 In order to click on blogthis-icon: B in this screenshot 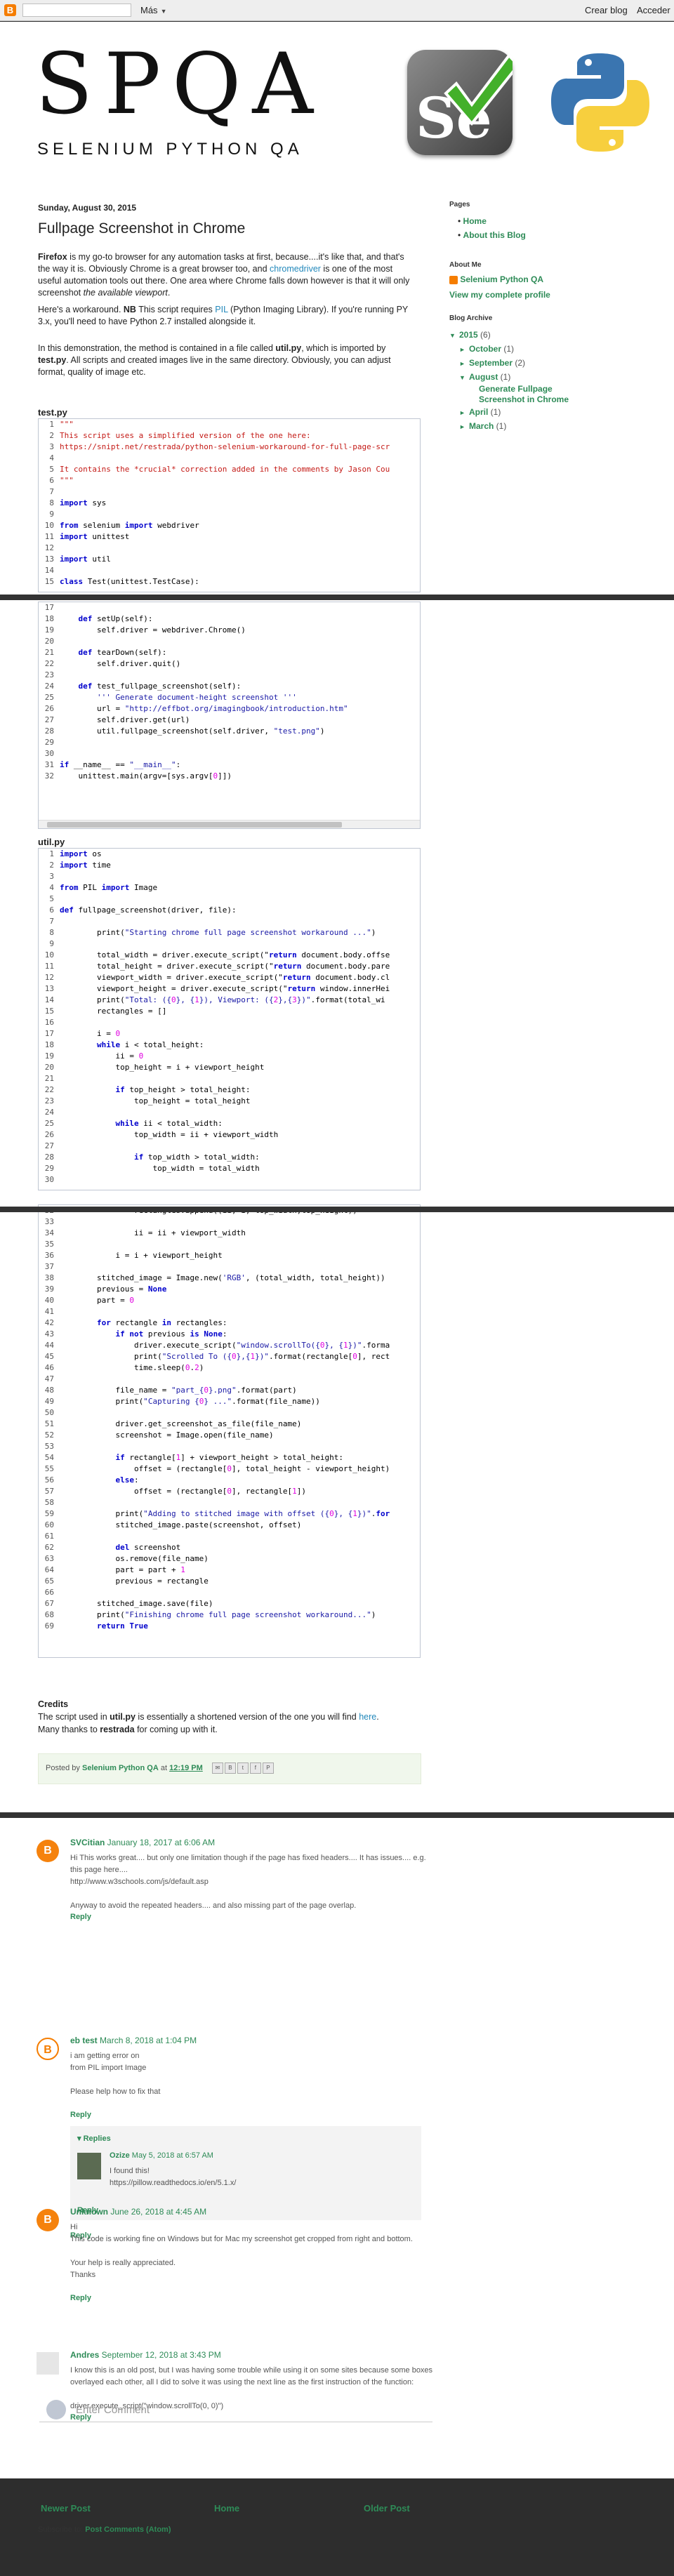, I will do `click(230, 1768)`.